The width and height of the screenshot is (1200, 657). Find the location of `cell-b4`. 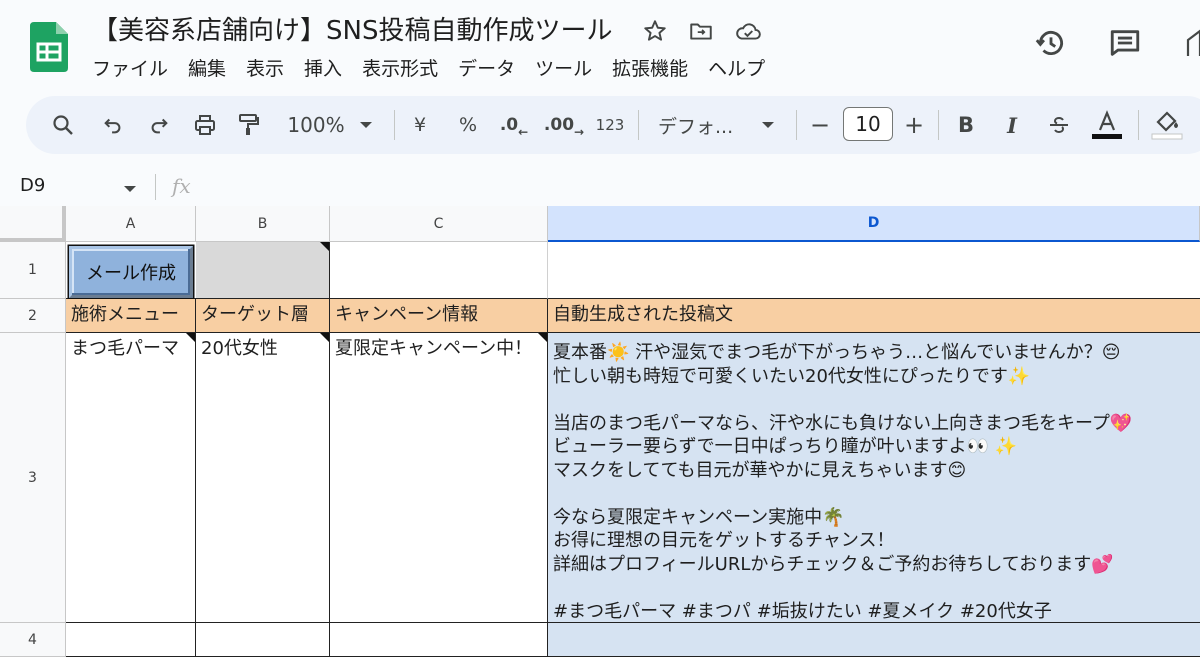

cell-b4 is located at coordinates (263, 640).